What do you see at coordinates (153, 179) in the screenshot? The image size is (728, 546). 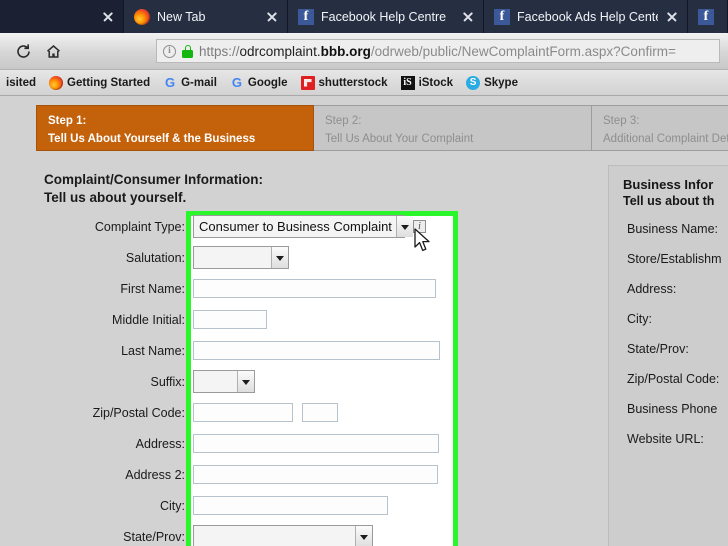 I see `form-heading-main: Complaint/Consumer Information:` at bounding box center [153, 179].